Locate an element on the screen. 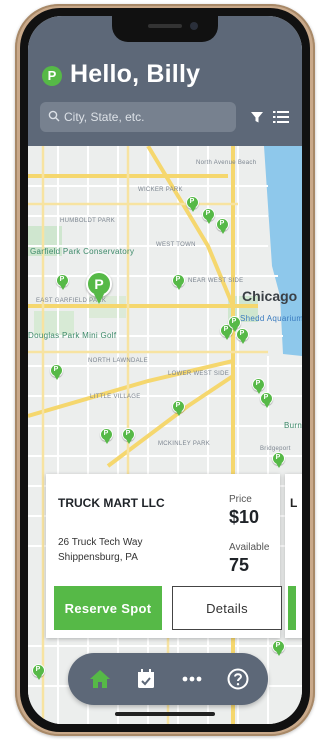 The width and height of the screenshot is (321, 740). parking-logo-icon: P is located at coordinates (52, 76).